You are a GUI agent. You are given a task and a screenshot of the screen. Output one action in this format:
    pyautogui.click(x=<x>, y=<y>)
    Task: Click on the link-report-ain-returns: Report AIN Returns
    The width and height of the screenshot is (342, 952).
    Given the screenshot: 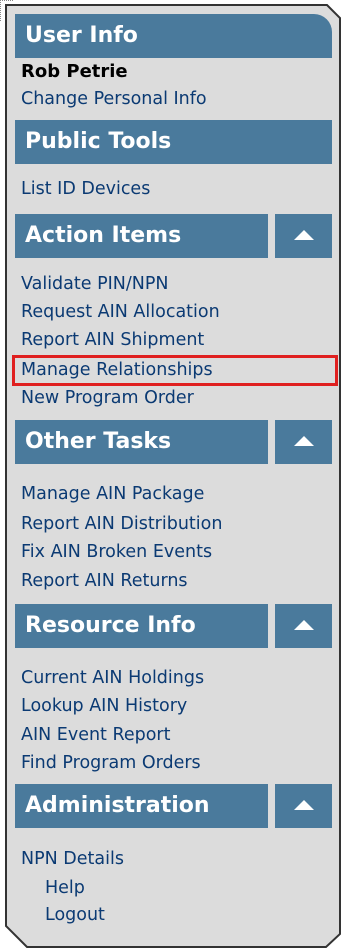 What is the action you would take?
    pyautogui.click(x=104, y=581)
    